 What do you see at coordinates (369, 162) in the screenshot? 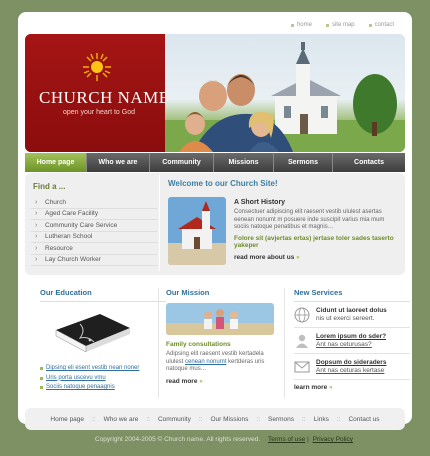
I see `nav-contacts: Contacts` at bounding box center [369, 162].